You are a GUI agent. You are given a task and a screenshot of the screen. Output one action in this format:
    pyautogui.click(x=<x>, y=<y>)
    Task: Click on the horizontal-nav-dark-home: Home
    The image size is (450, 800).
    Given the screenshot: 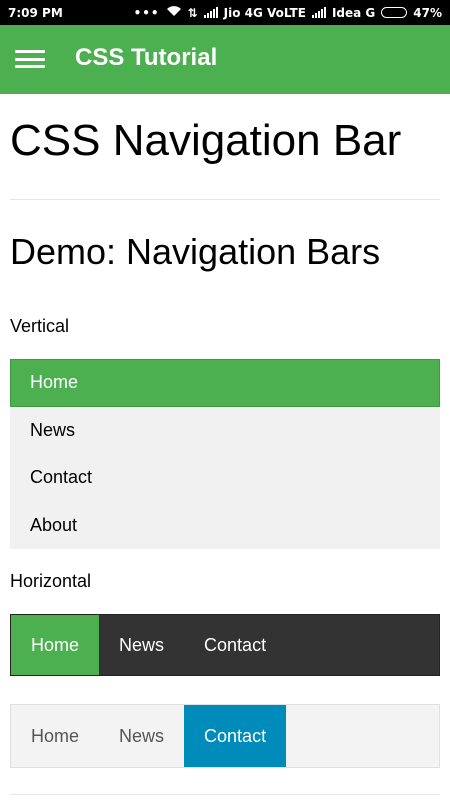 What is the action you would take?
    pyautogui.click(x=55, y=645)
    